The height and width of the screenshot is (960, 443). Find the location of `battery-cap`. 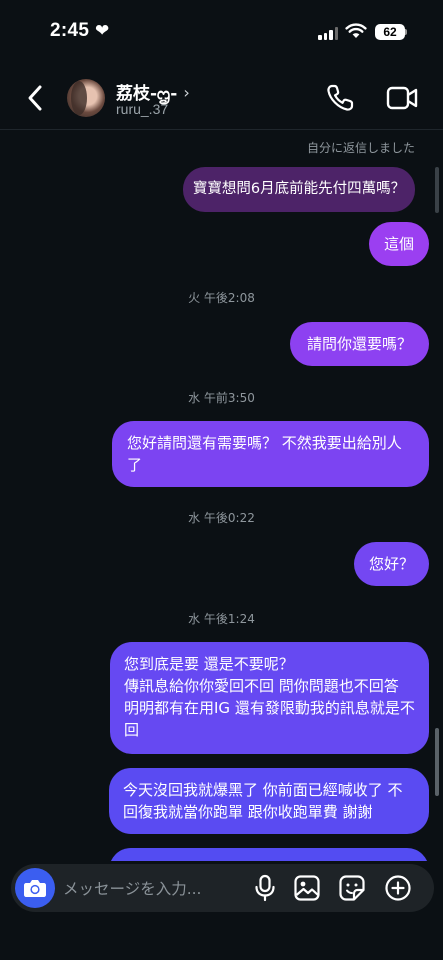

battery-cap is located at coordinates (406, 32).